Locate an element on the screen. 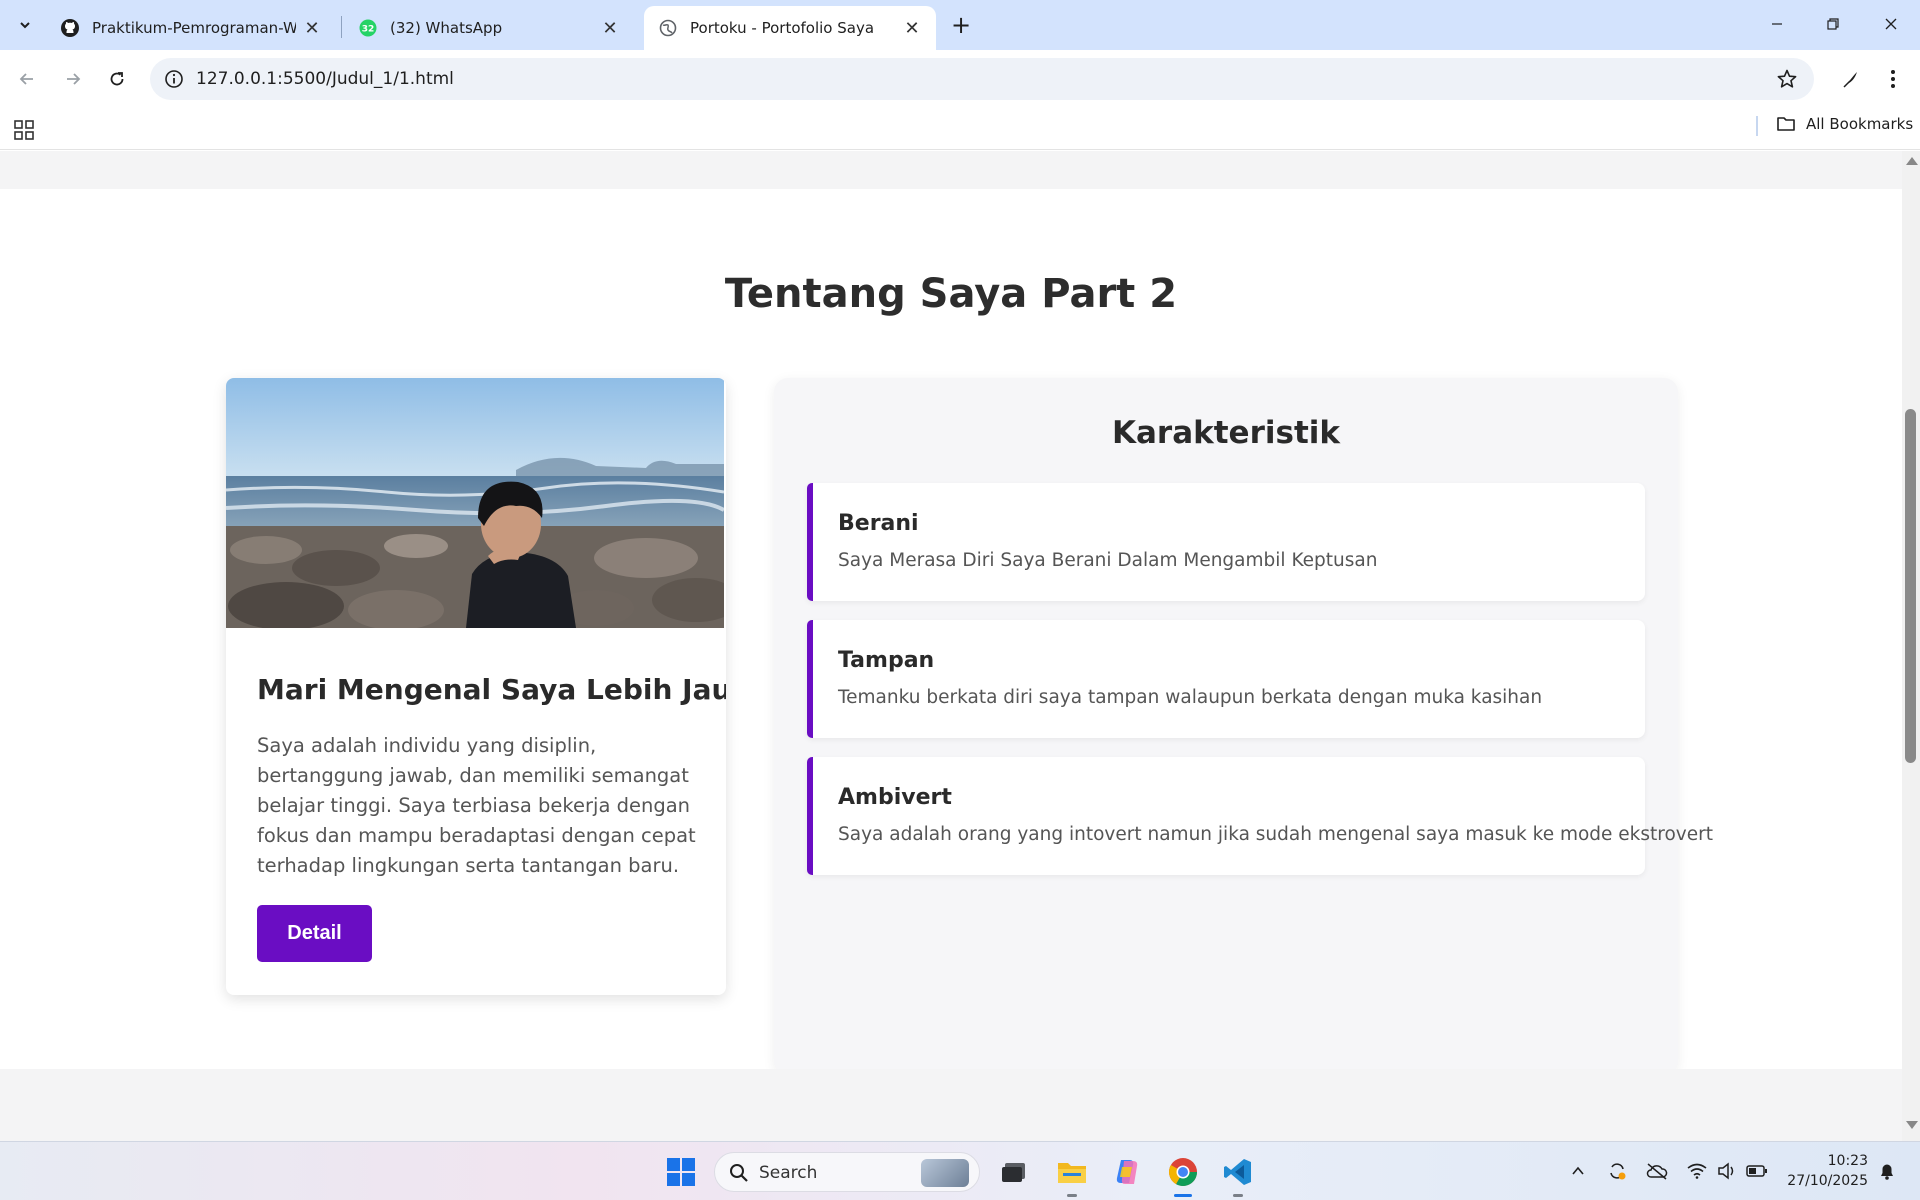 Image resolution: width=1920 pixels, height=1200 pixels. cloud-off-icon is located at coordinates (1657, 1171).